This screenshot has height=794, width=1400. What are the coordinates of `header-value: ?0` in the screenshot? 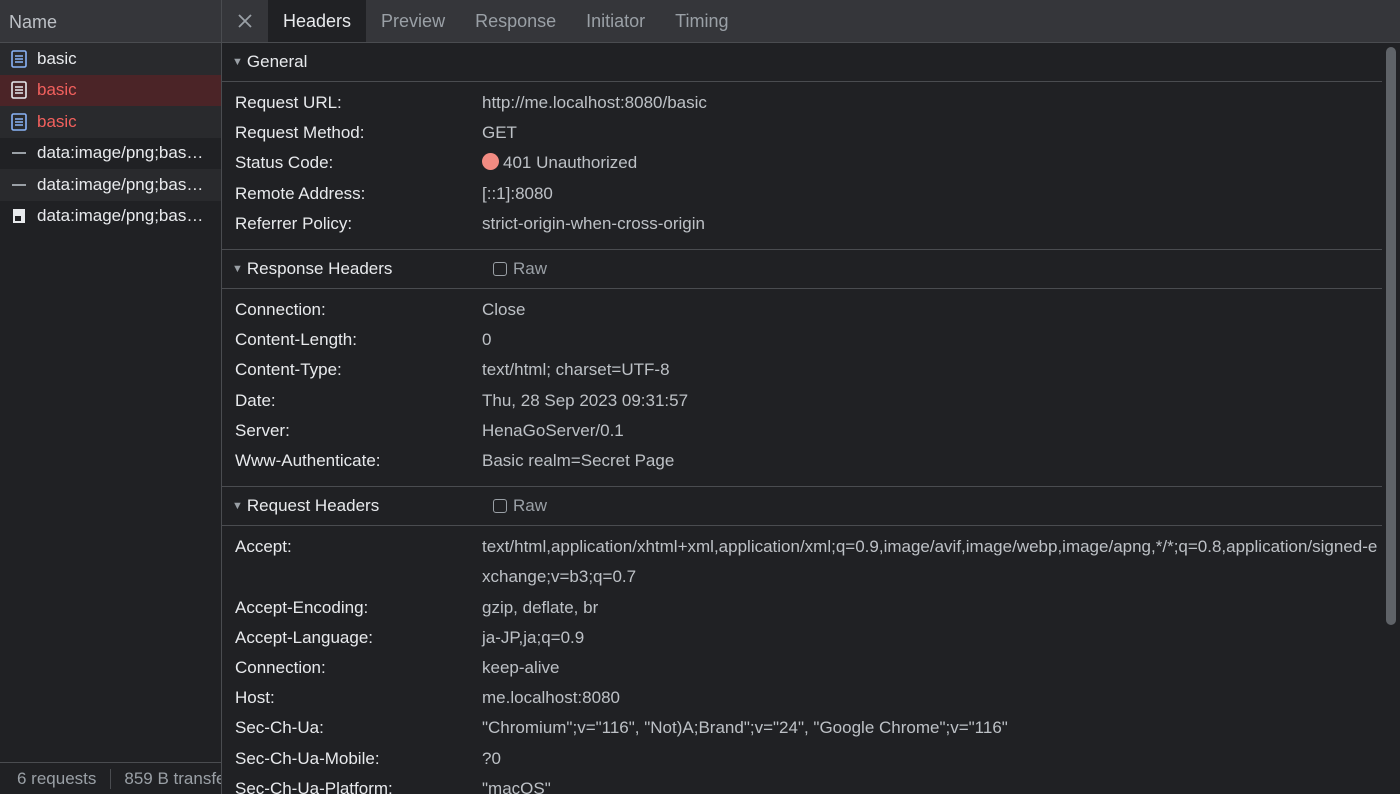 It's located at (491, 758).